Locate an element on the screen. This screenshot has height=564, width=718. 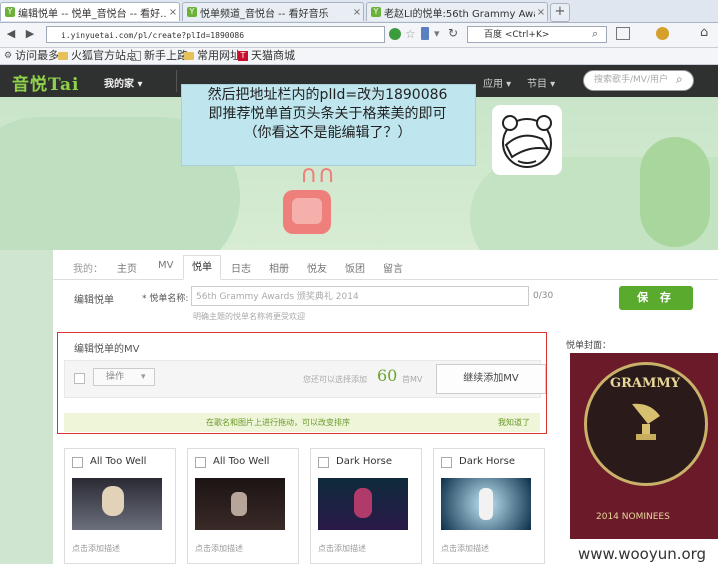
nav-shows: 节目 ▾ is located at coordinates (541, 82).